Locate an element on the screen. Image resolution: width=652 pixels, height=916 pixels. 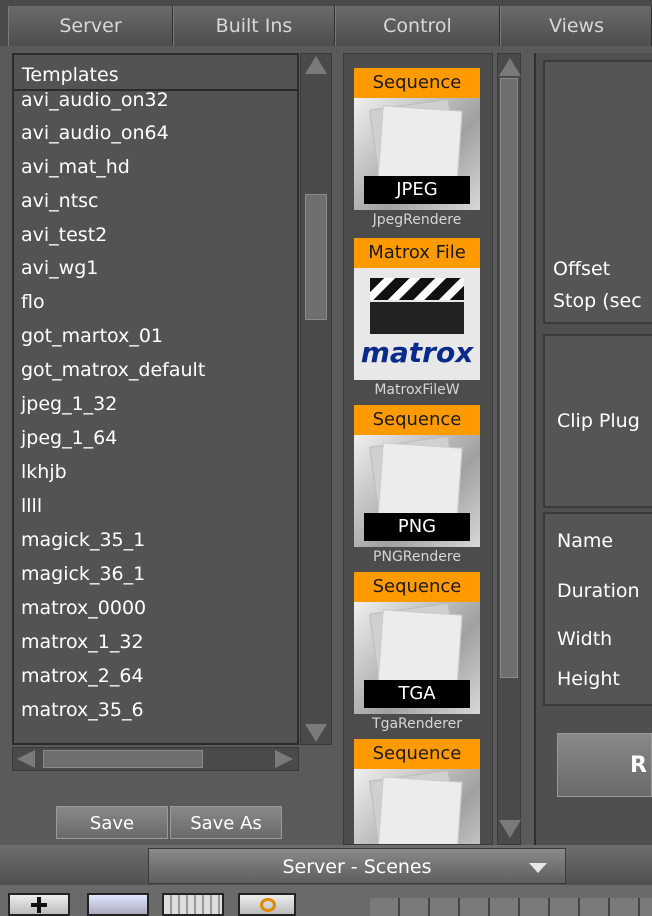
list-item: got_martox_01 is located at coordinates (92, 336).